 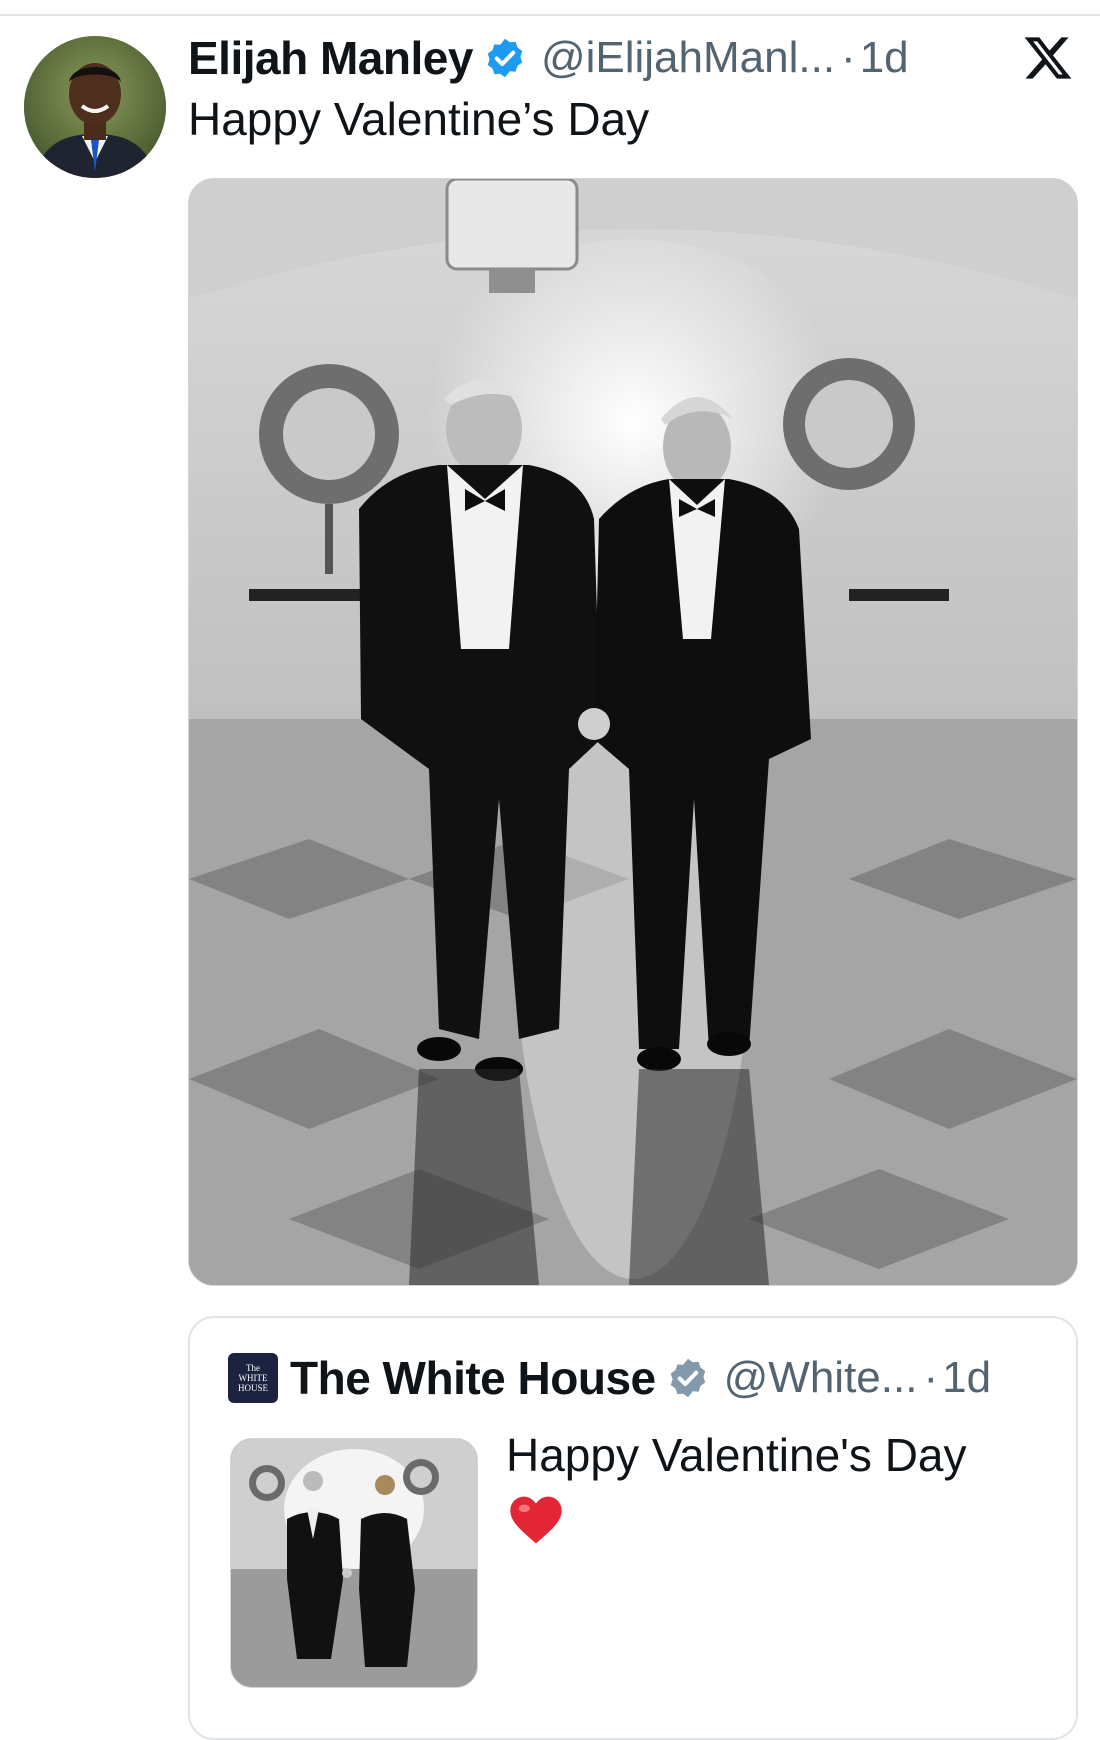 I want to click on quoted-media-thumbnail, so click(x=354, y=1563).